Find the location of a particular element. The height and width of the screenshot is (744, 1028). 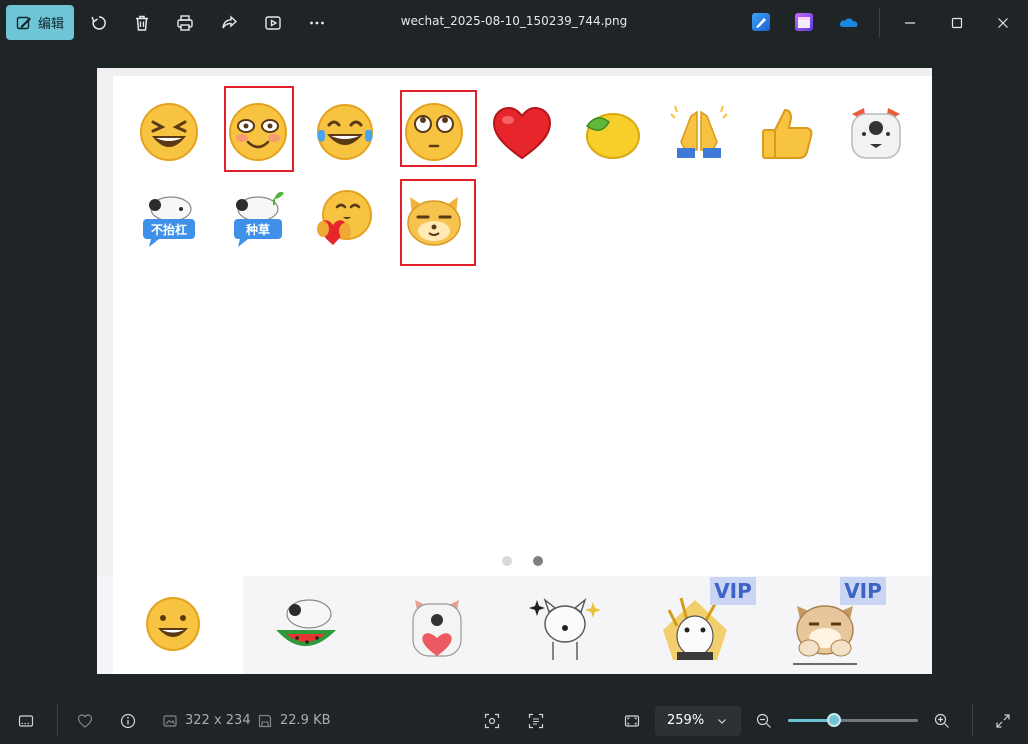

save-disk-icon is located at coordinates (265, 721).